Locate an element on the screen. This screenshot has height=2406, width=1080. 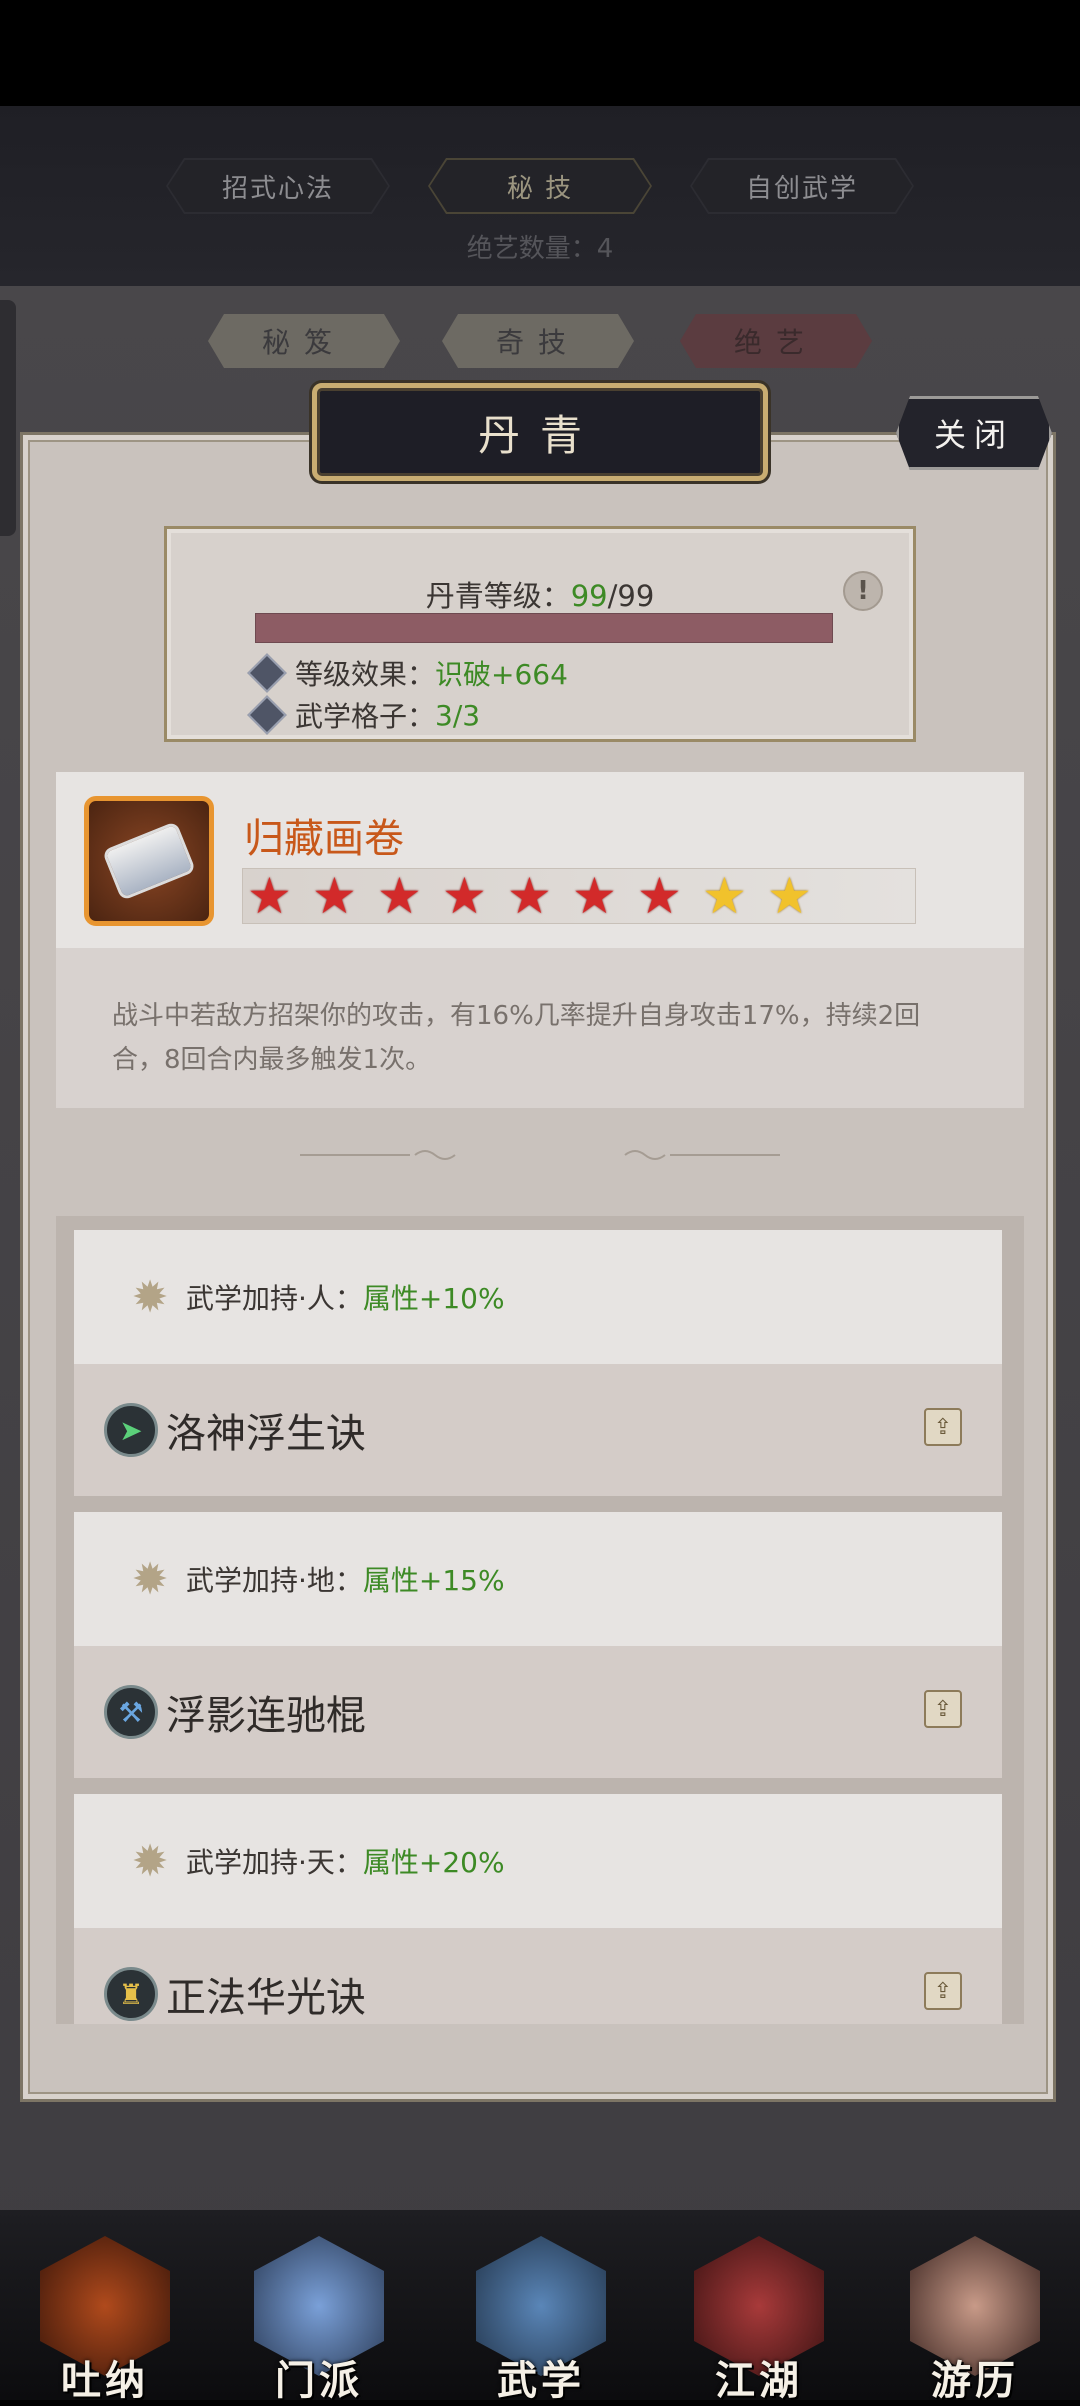
bonus-value: 属性+15% is located at coordinates (433, 1580).